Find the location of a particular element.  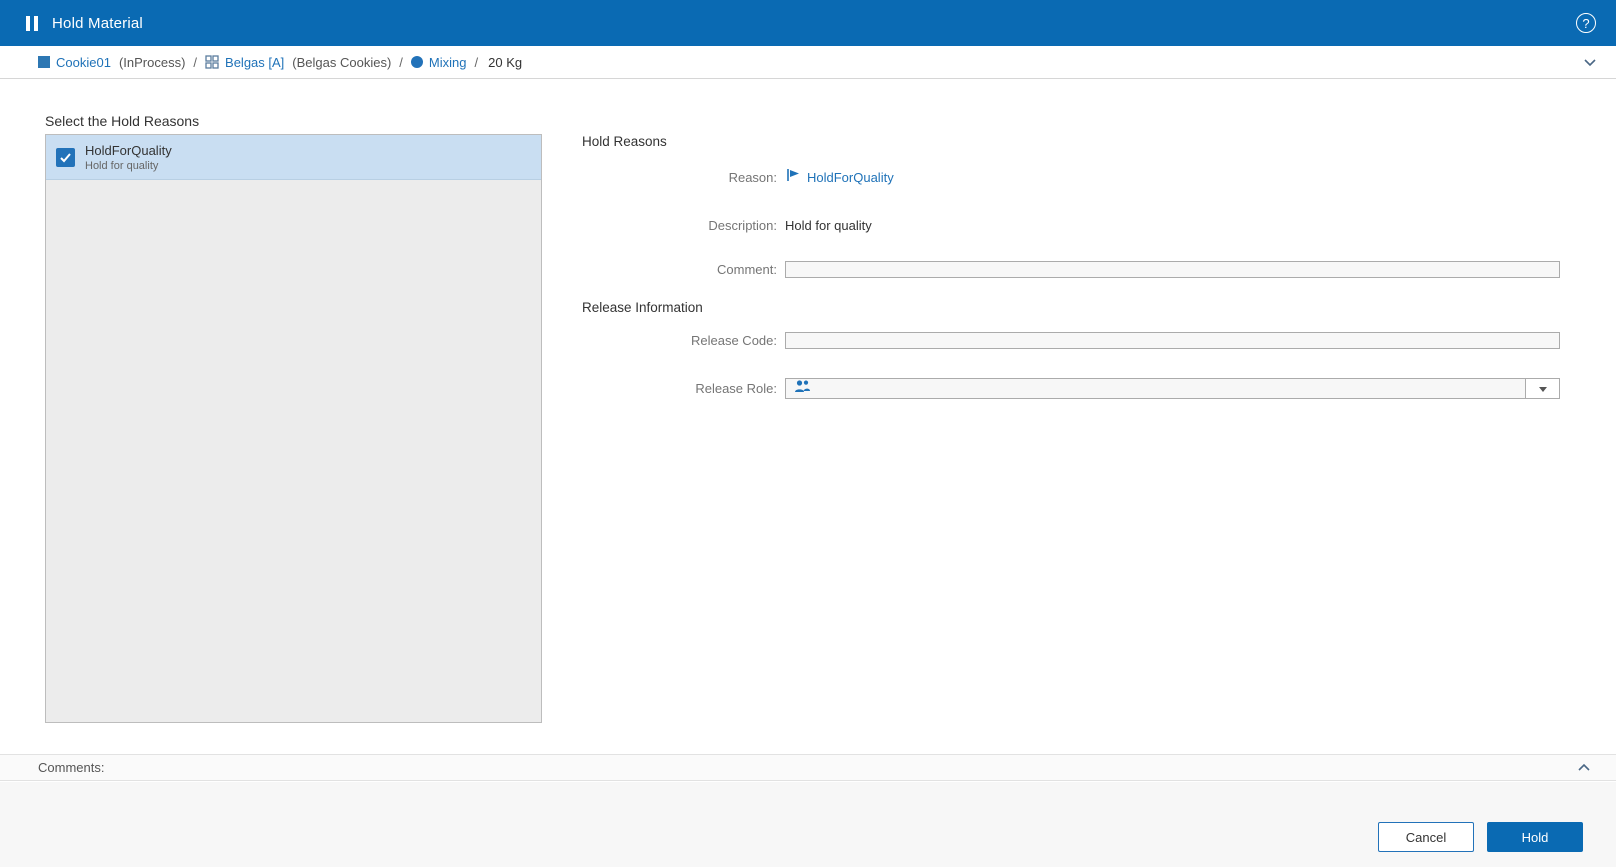

product-desc-label: (Belgas Cookies) is located at coordinates (342, 62).